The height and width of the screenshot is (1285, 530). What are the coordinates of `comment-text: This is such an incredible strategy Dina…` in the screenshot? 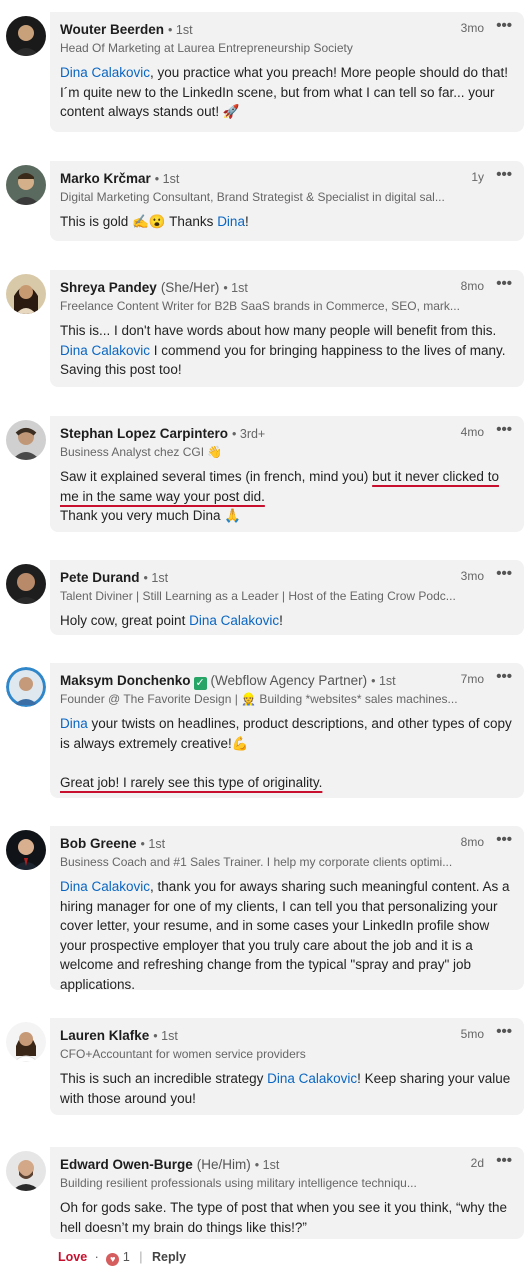 It's located at (285, 1088).